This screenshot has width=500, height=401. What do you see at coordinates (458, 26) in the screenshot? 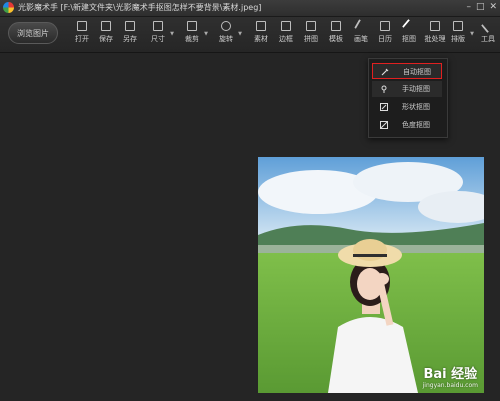
I see `layout-icon` at bounding box center [458, 26].